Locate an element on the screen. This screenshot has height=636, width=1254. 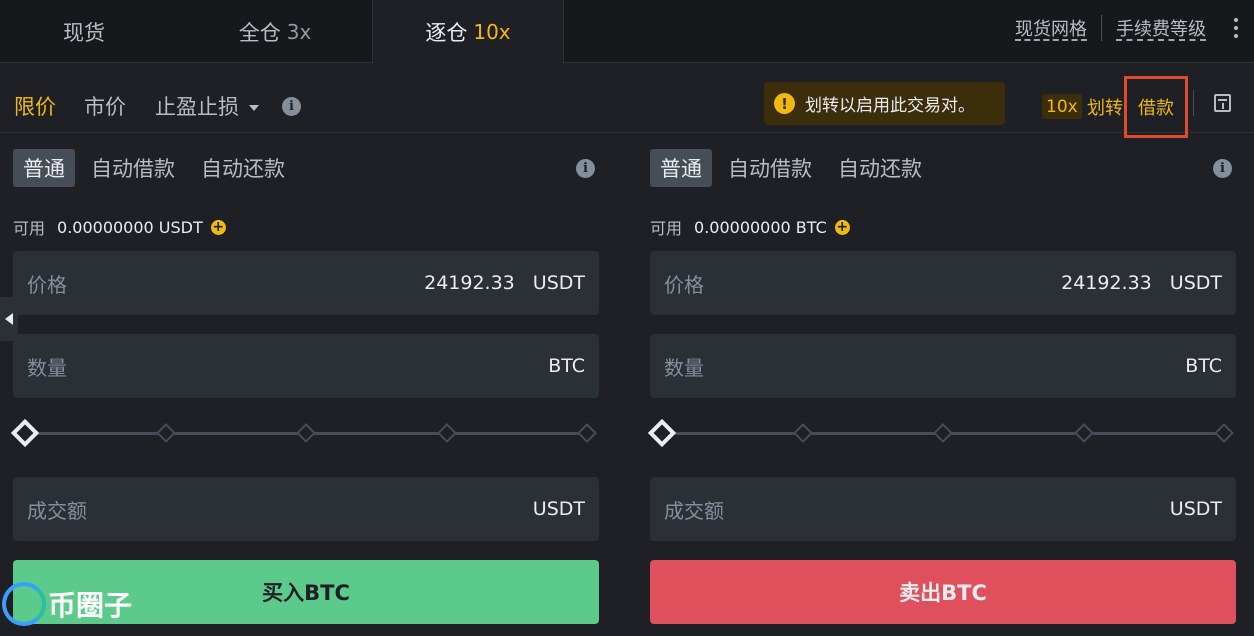
tab-cross-leverage: 3x is located at coordinates (299, 31).